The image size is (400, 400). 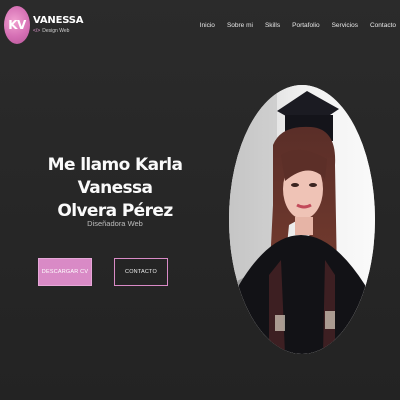 I want to click on nav-link-skills: Skills, so click(x=272, y=25).